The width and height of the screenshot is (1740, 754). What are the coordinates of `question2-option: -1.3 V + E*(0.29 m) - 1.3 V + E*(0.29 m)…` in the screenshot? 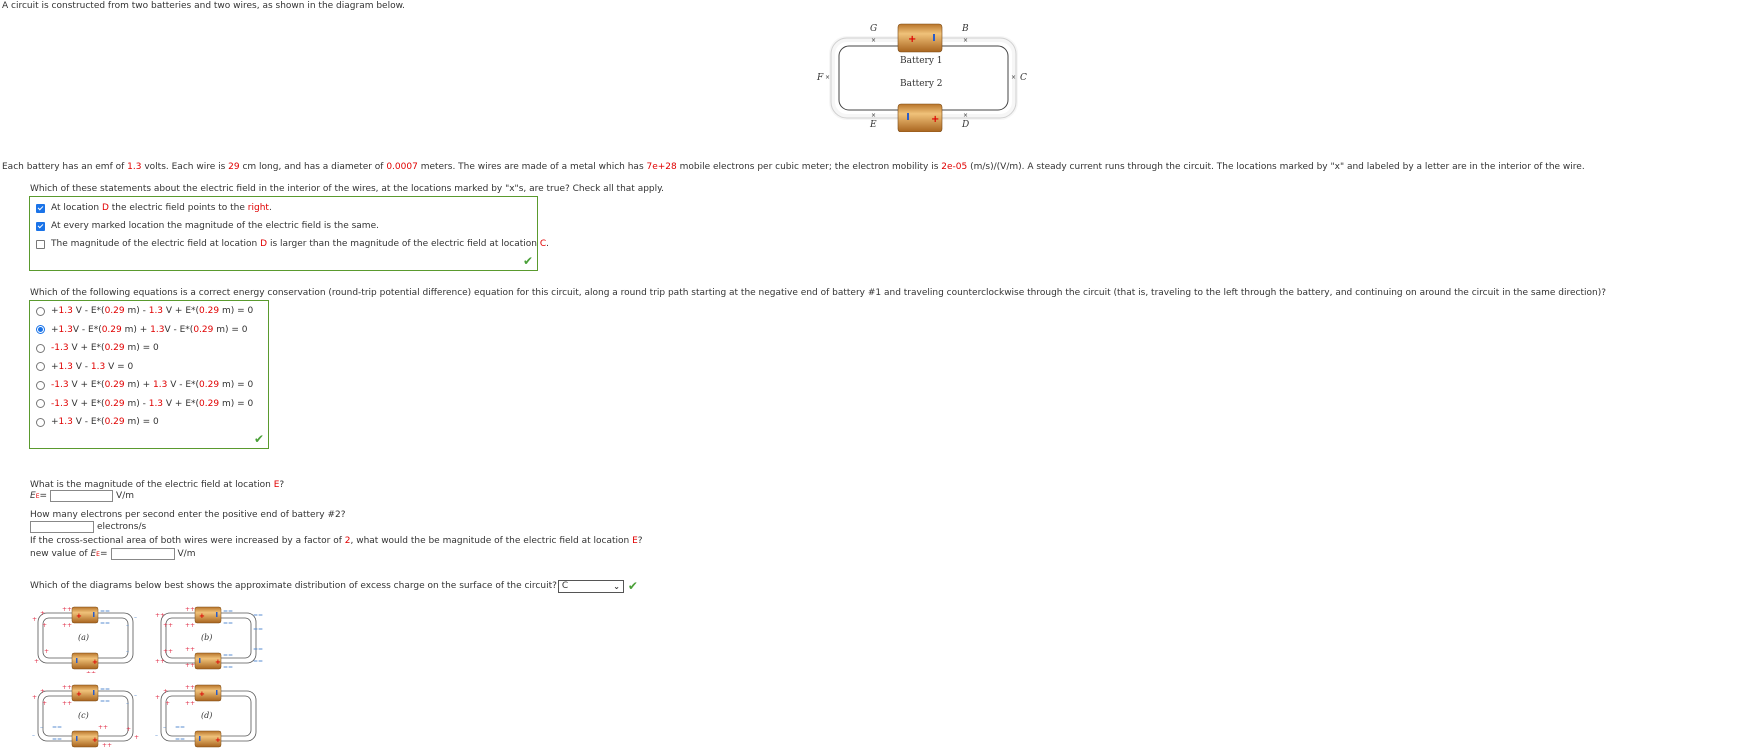 It's located at (144, 404).